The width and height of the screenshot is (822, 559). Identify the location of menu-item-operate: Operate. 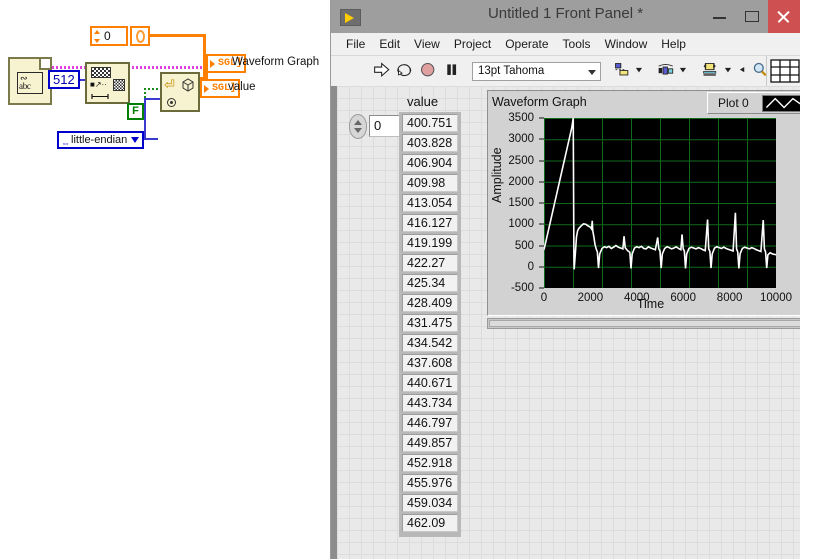
(526, 44).